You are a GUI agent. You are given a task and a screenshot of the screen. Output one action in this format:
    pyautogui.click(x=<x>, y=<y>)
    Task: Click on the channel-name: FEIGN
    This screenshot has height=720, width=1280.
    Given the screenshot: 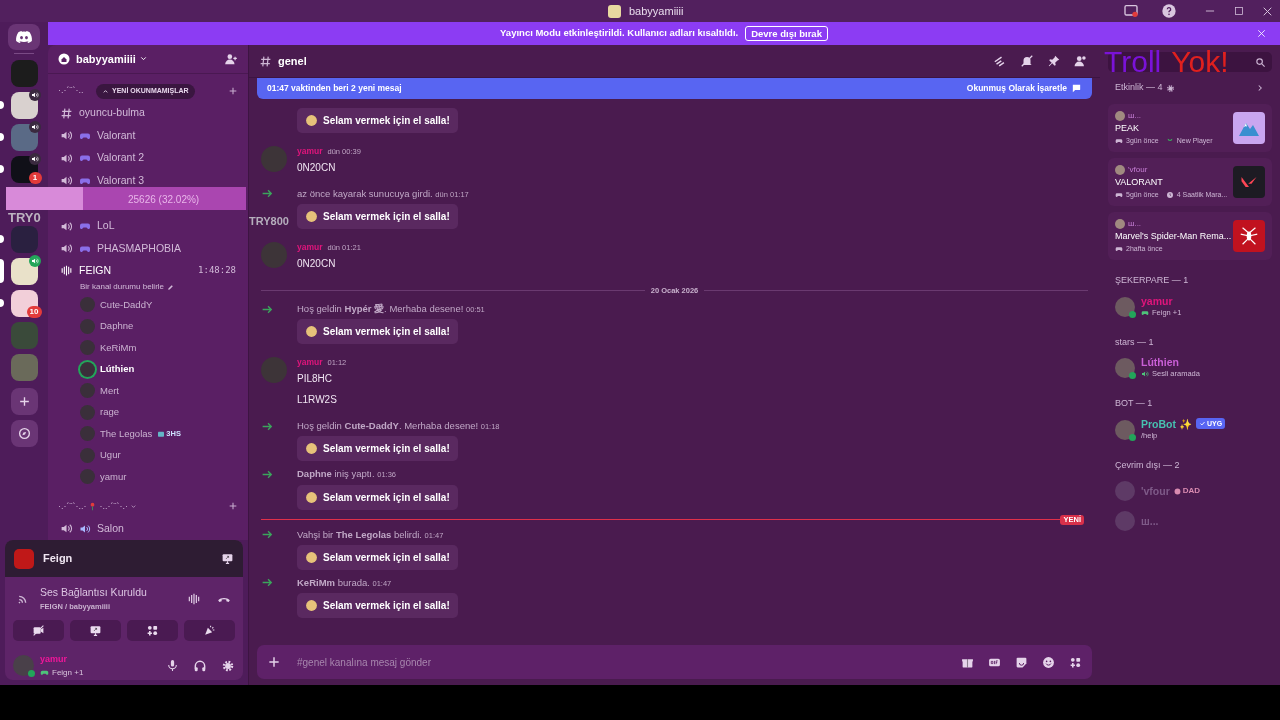 What is the action you would take?
    pyautogui.click(x=95, y=271)
    